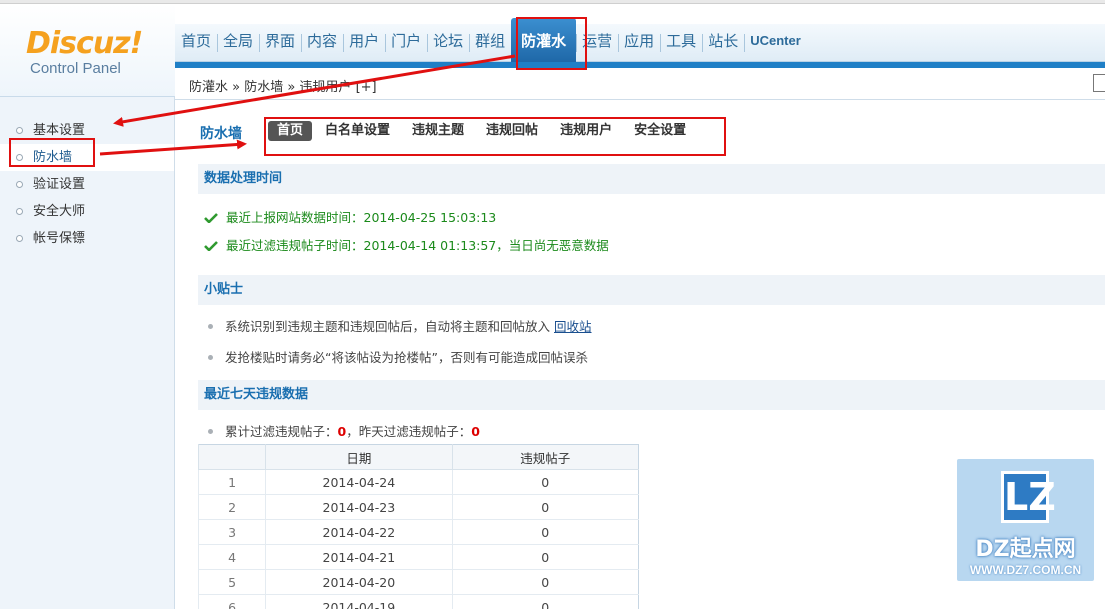  Describe the element at coordinates (418, 532) in the screenshot. I see `table-row: 3 2014-04-22 0` at that location.